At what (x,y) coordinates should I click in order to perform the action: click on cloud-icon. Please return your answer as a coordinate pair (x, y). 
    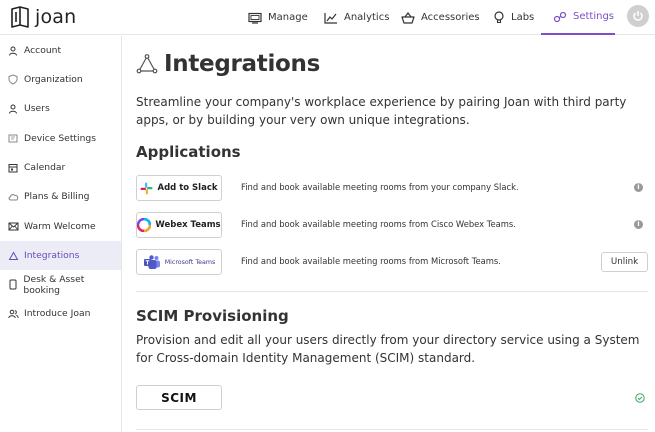
    Looking at the image, I should click on (13, 197).